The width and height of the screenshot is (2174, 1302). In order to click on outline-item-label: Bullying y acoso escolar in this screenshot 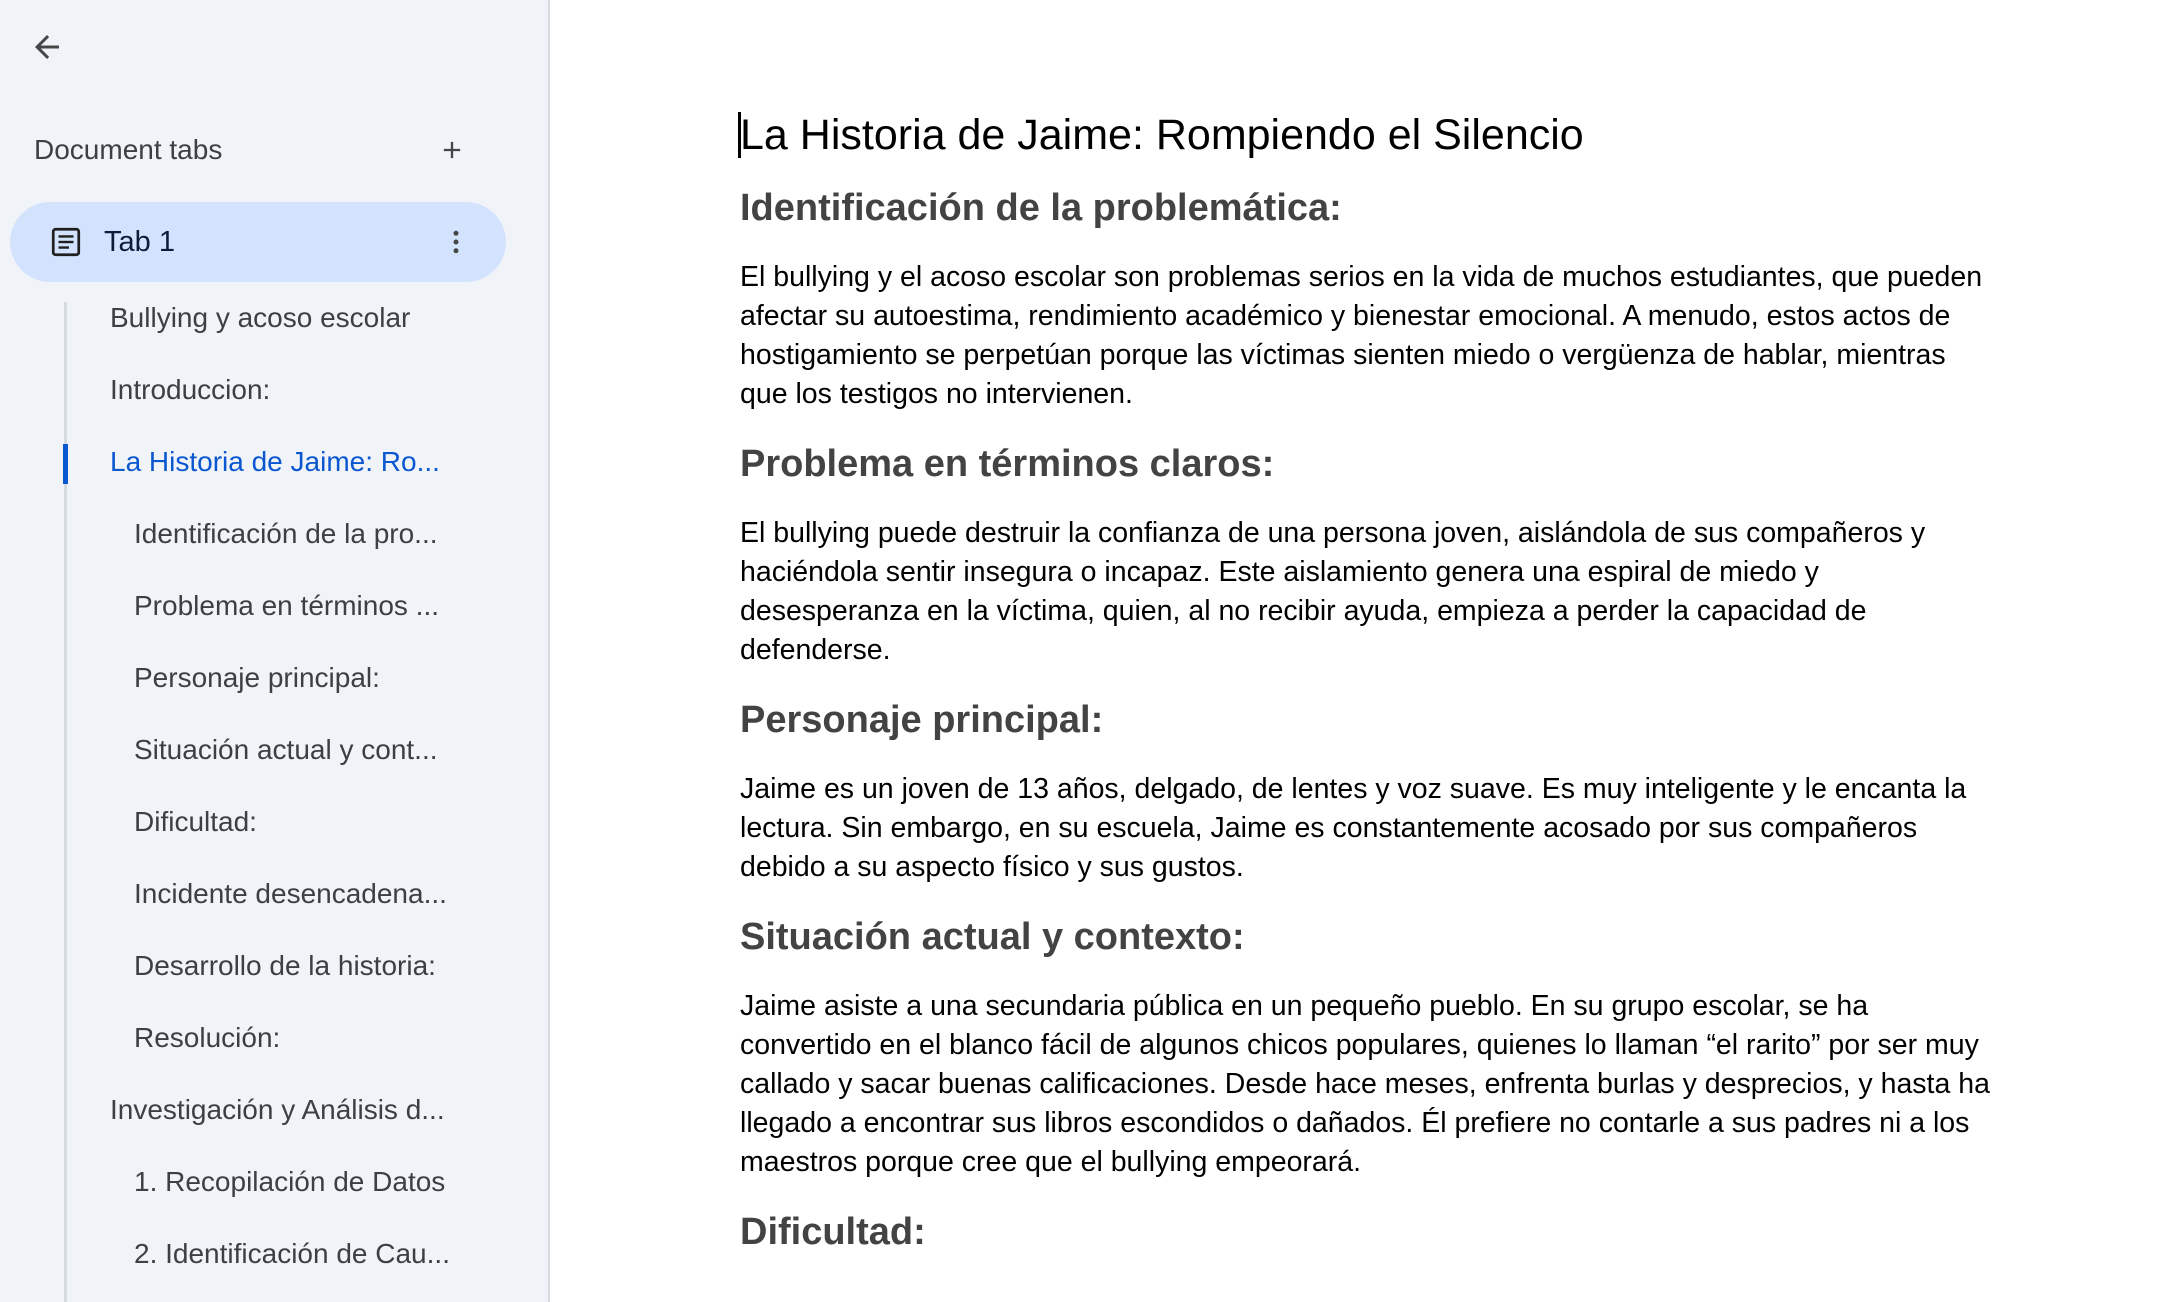, I will do `click(260, 317)`.